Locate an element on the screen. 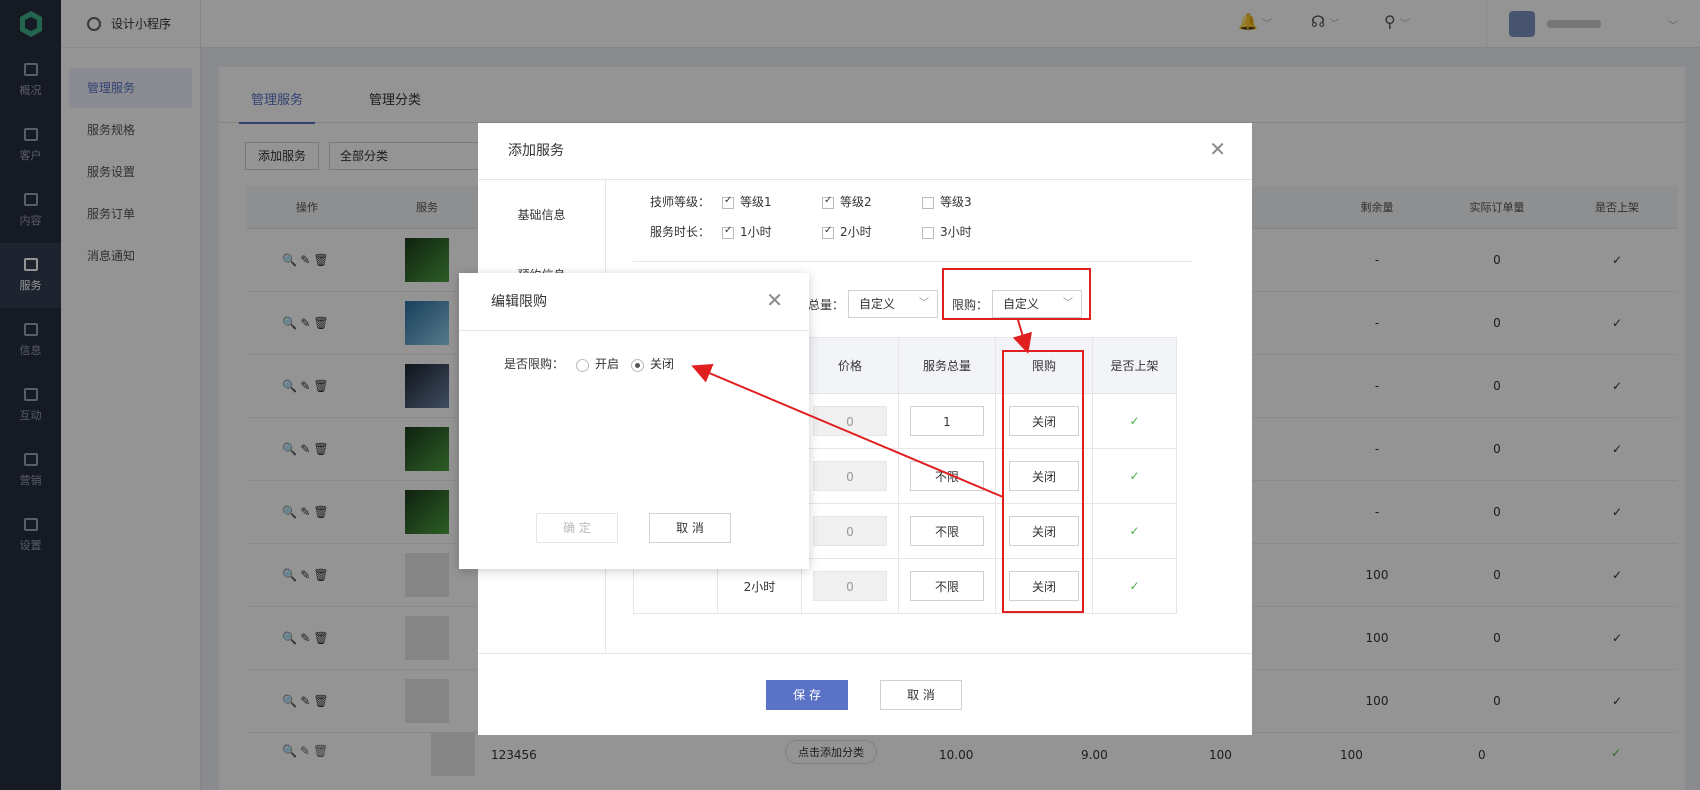  annotation-arrows is located at coordinates (861, 408).